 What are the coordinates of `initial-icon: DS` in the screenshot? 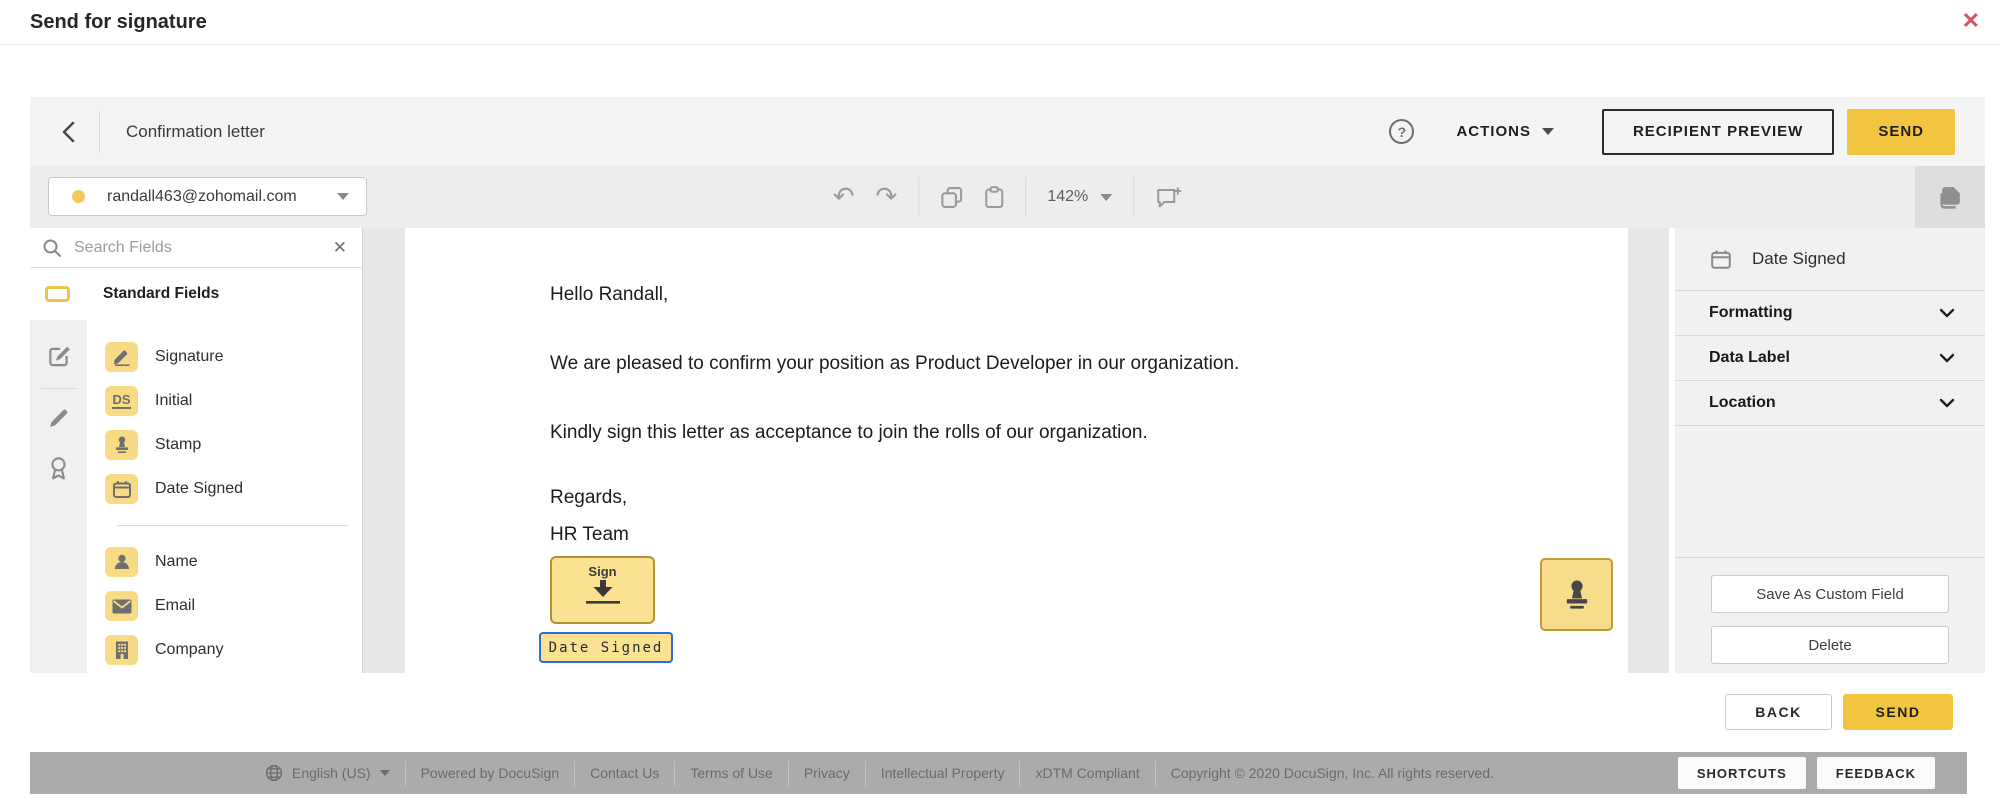 It's located at (121, 401).